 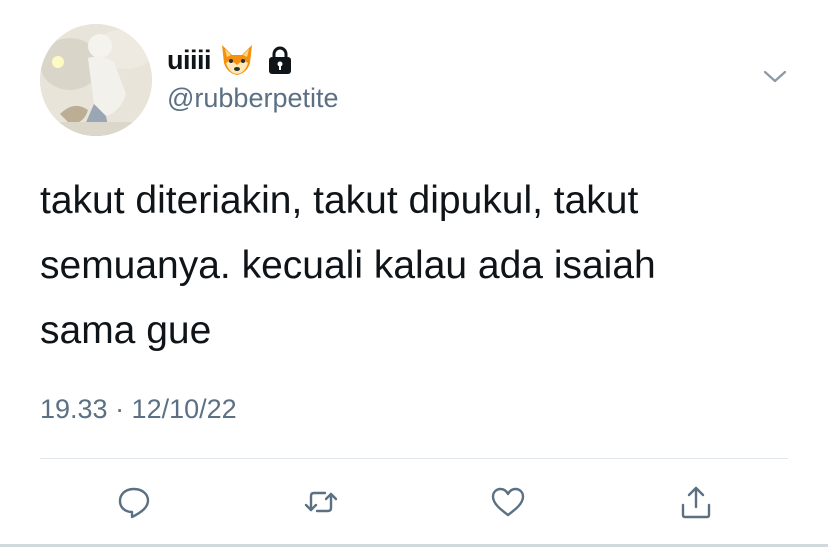 I want to click on avatar, so click(x=96, y=80).